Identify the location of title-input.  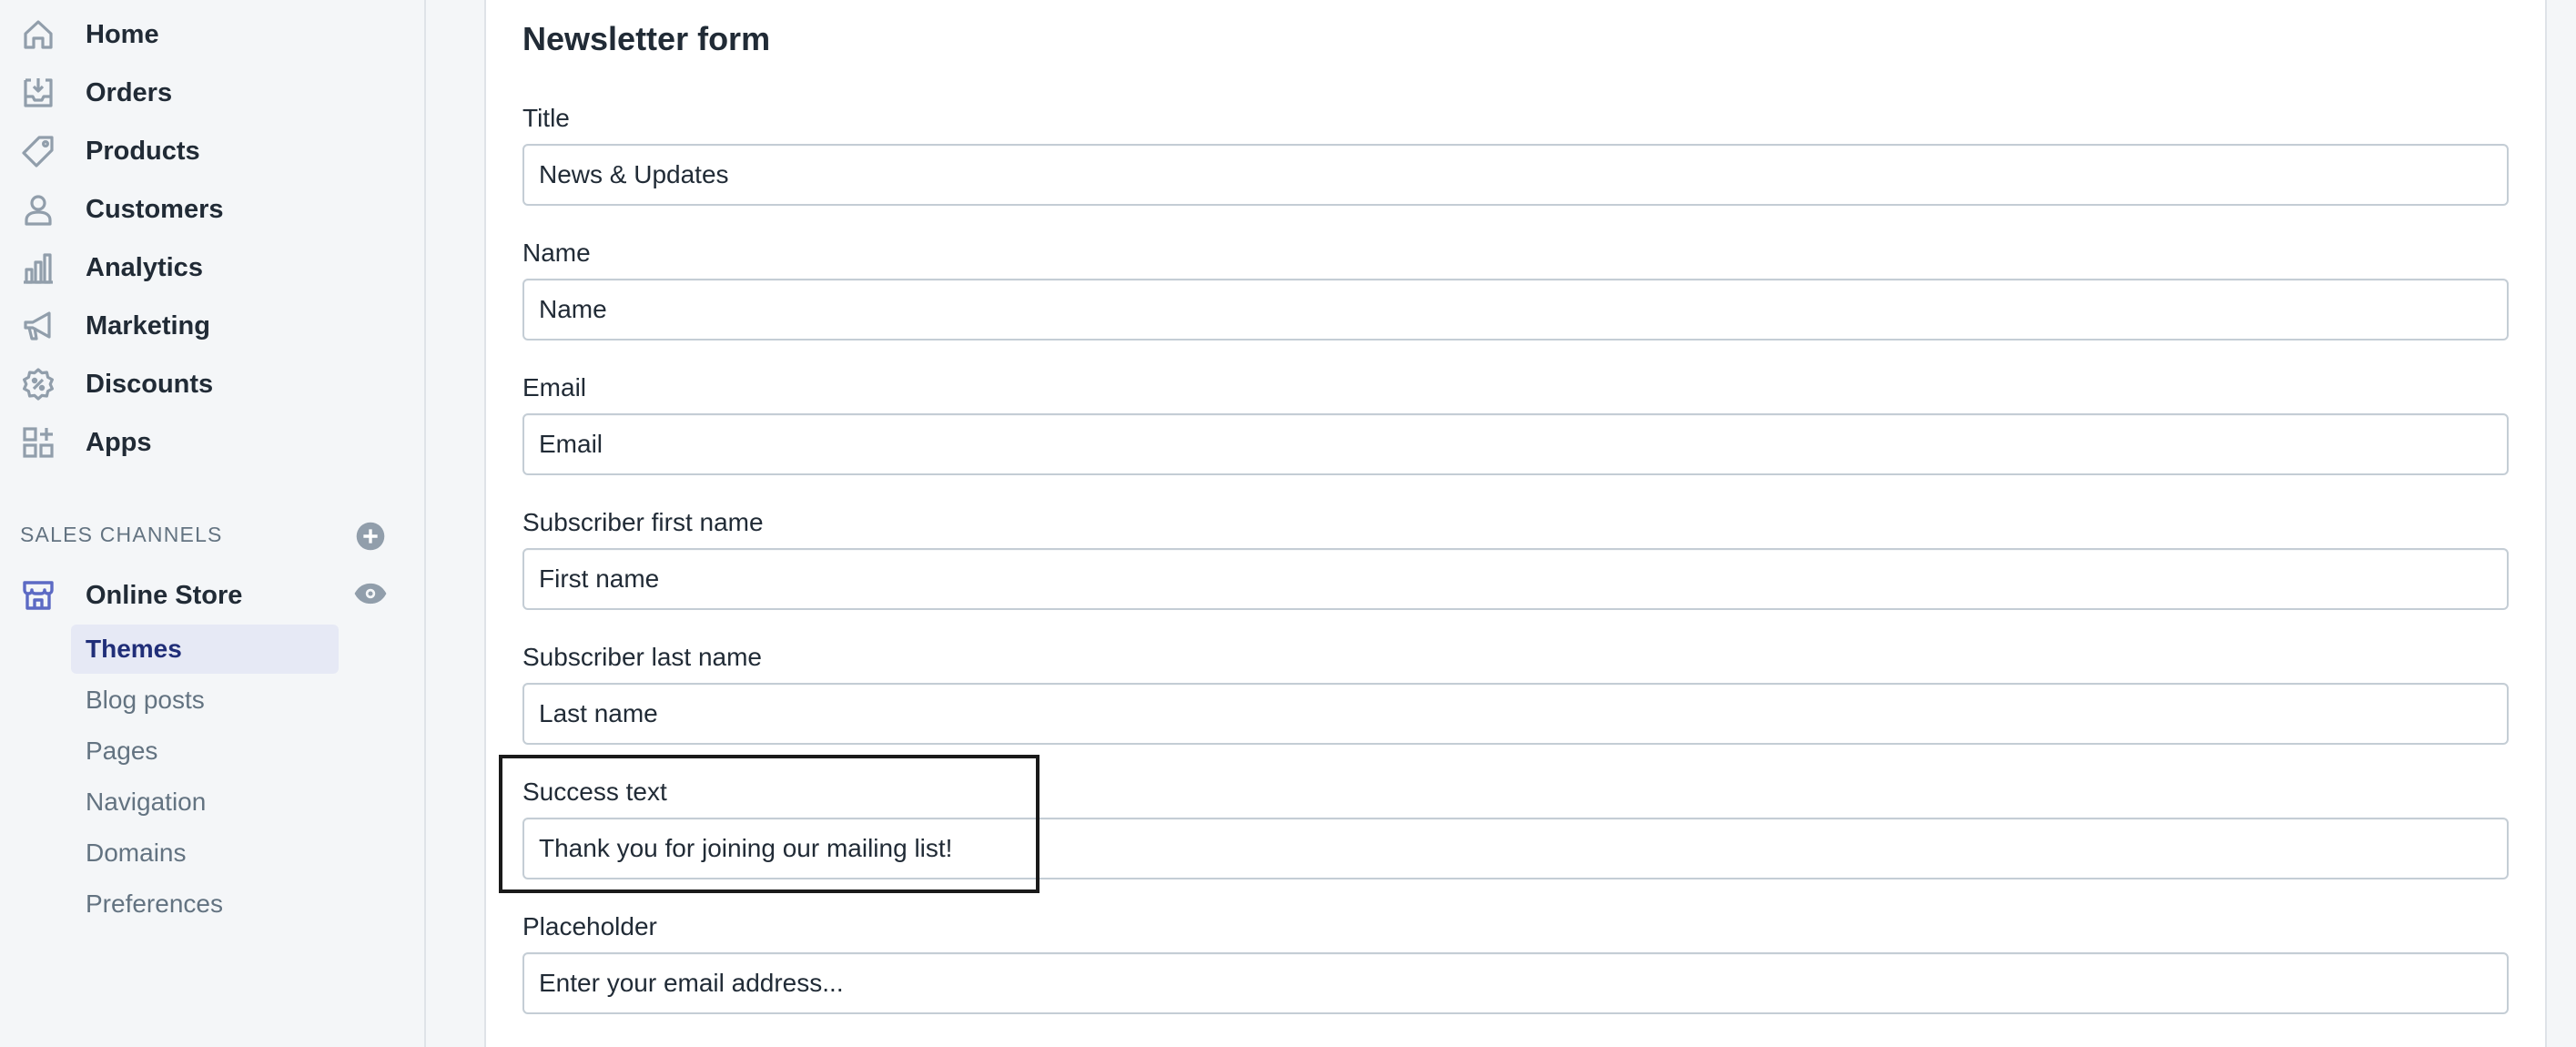
(1515, 175).